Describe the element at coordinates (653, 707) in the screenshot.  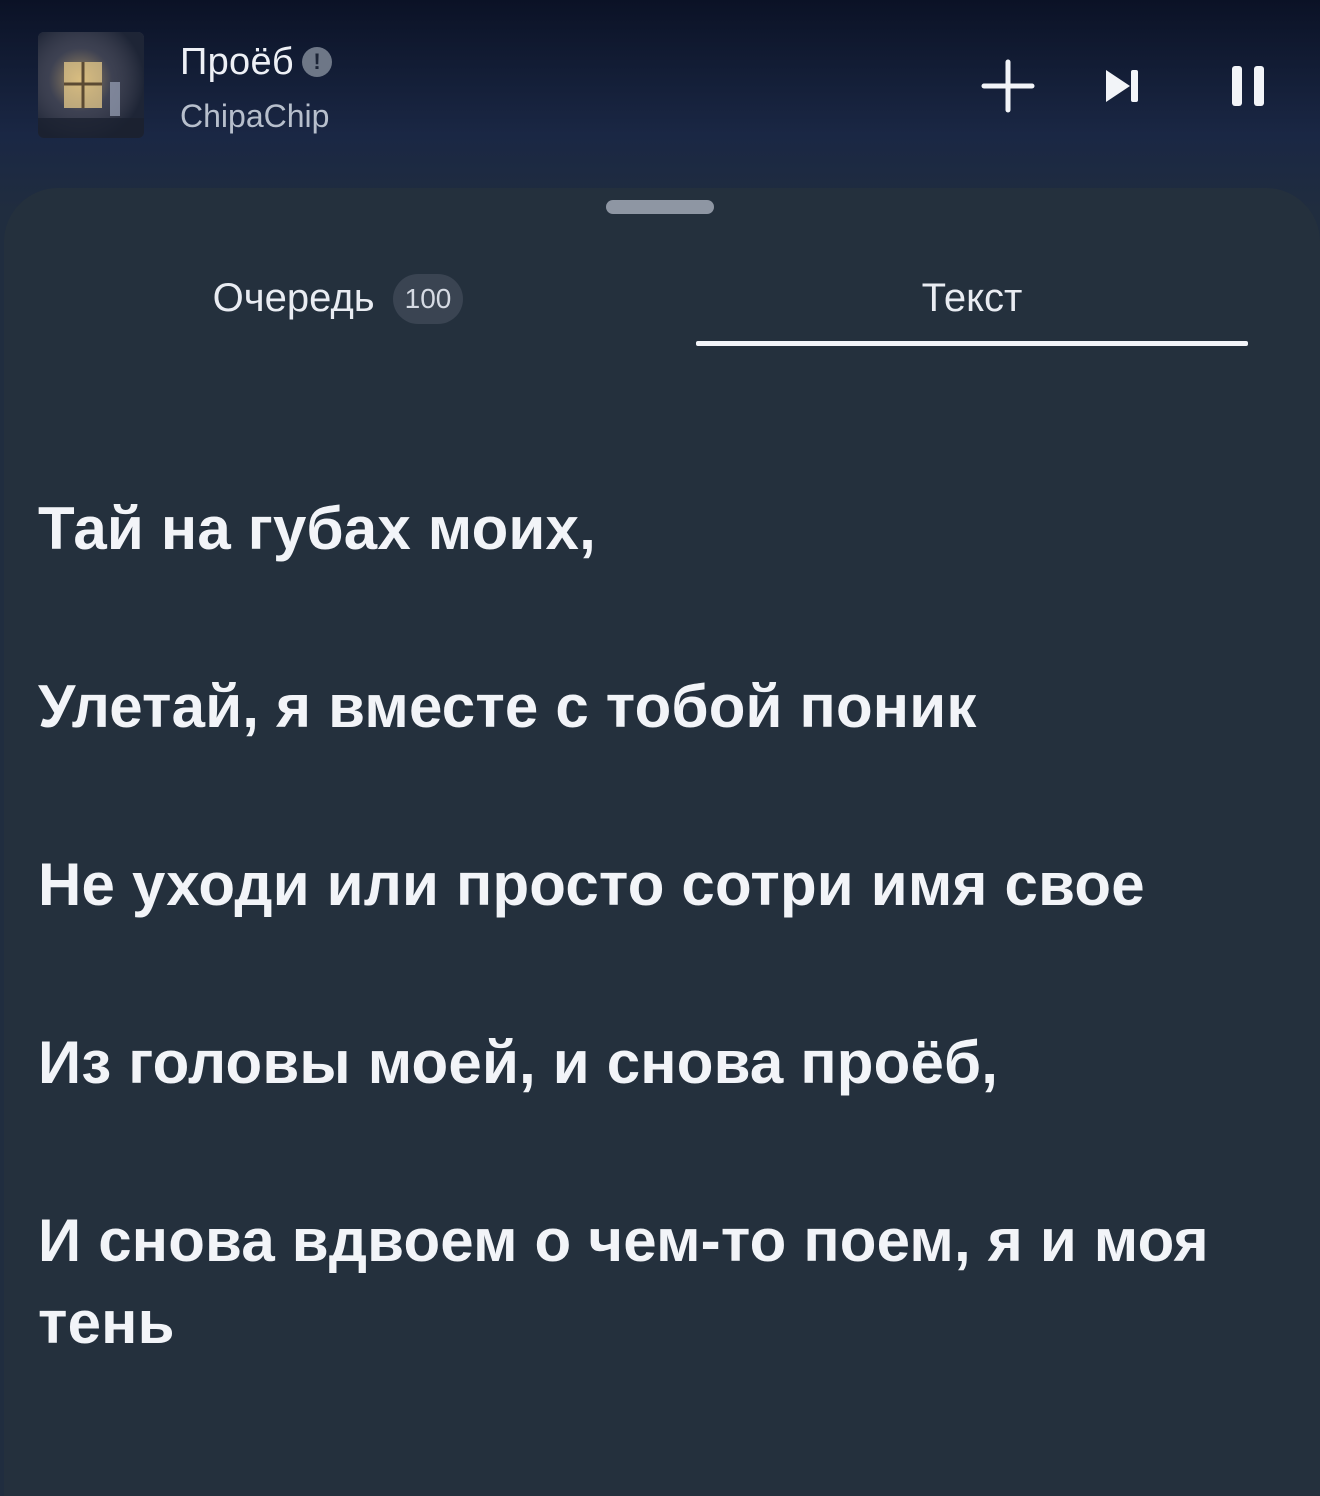
I see `lyric-line: Улетай, я вместе с тобой поник` at that location.